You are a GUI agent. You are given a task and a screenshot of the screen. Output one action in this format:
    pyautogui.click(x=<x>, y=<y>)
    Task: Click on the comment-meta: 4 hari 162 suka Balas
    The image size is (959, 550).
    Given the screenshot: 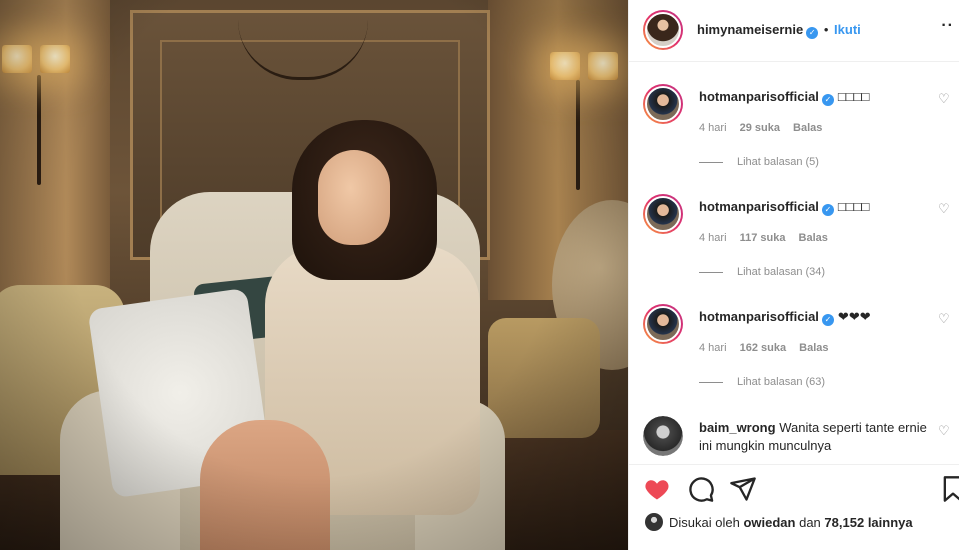 What is the action you would take?
    pyautogui.click(x=769, y=348)
    